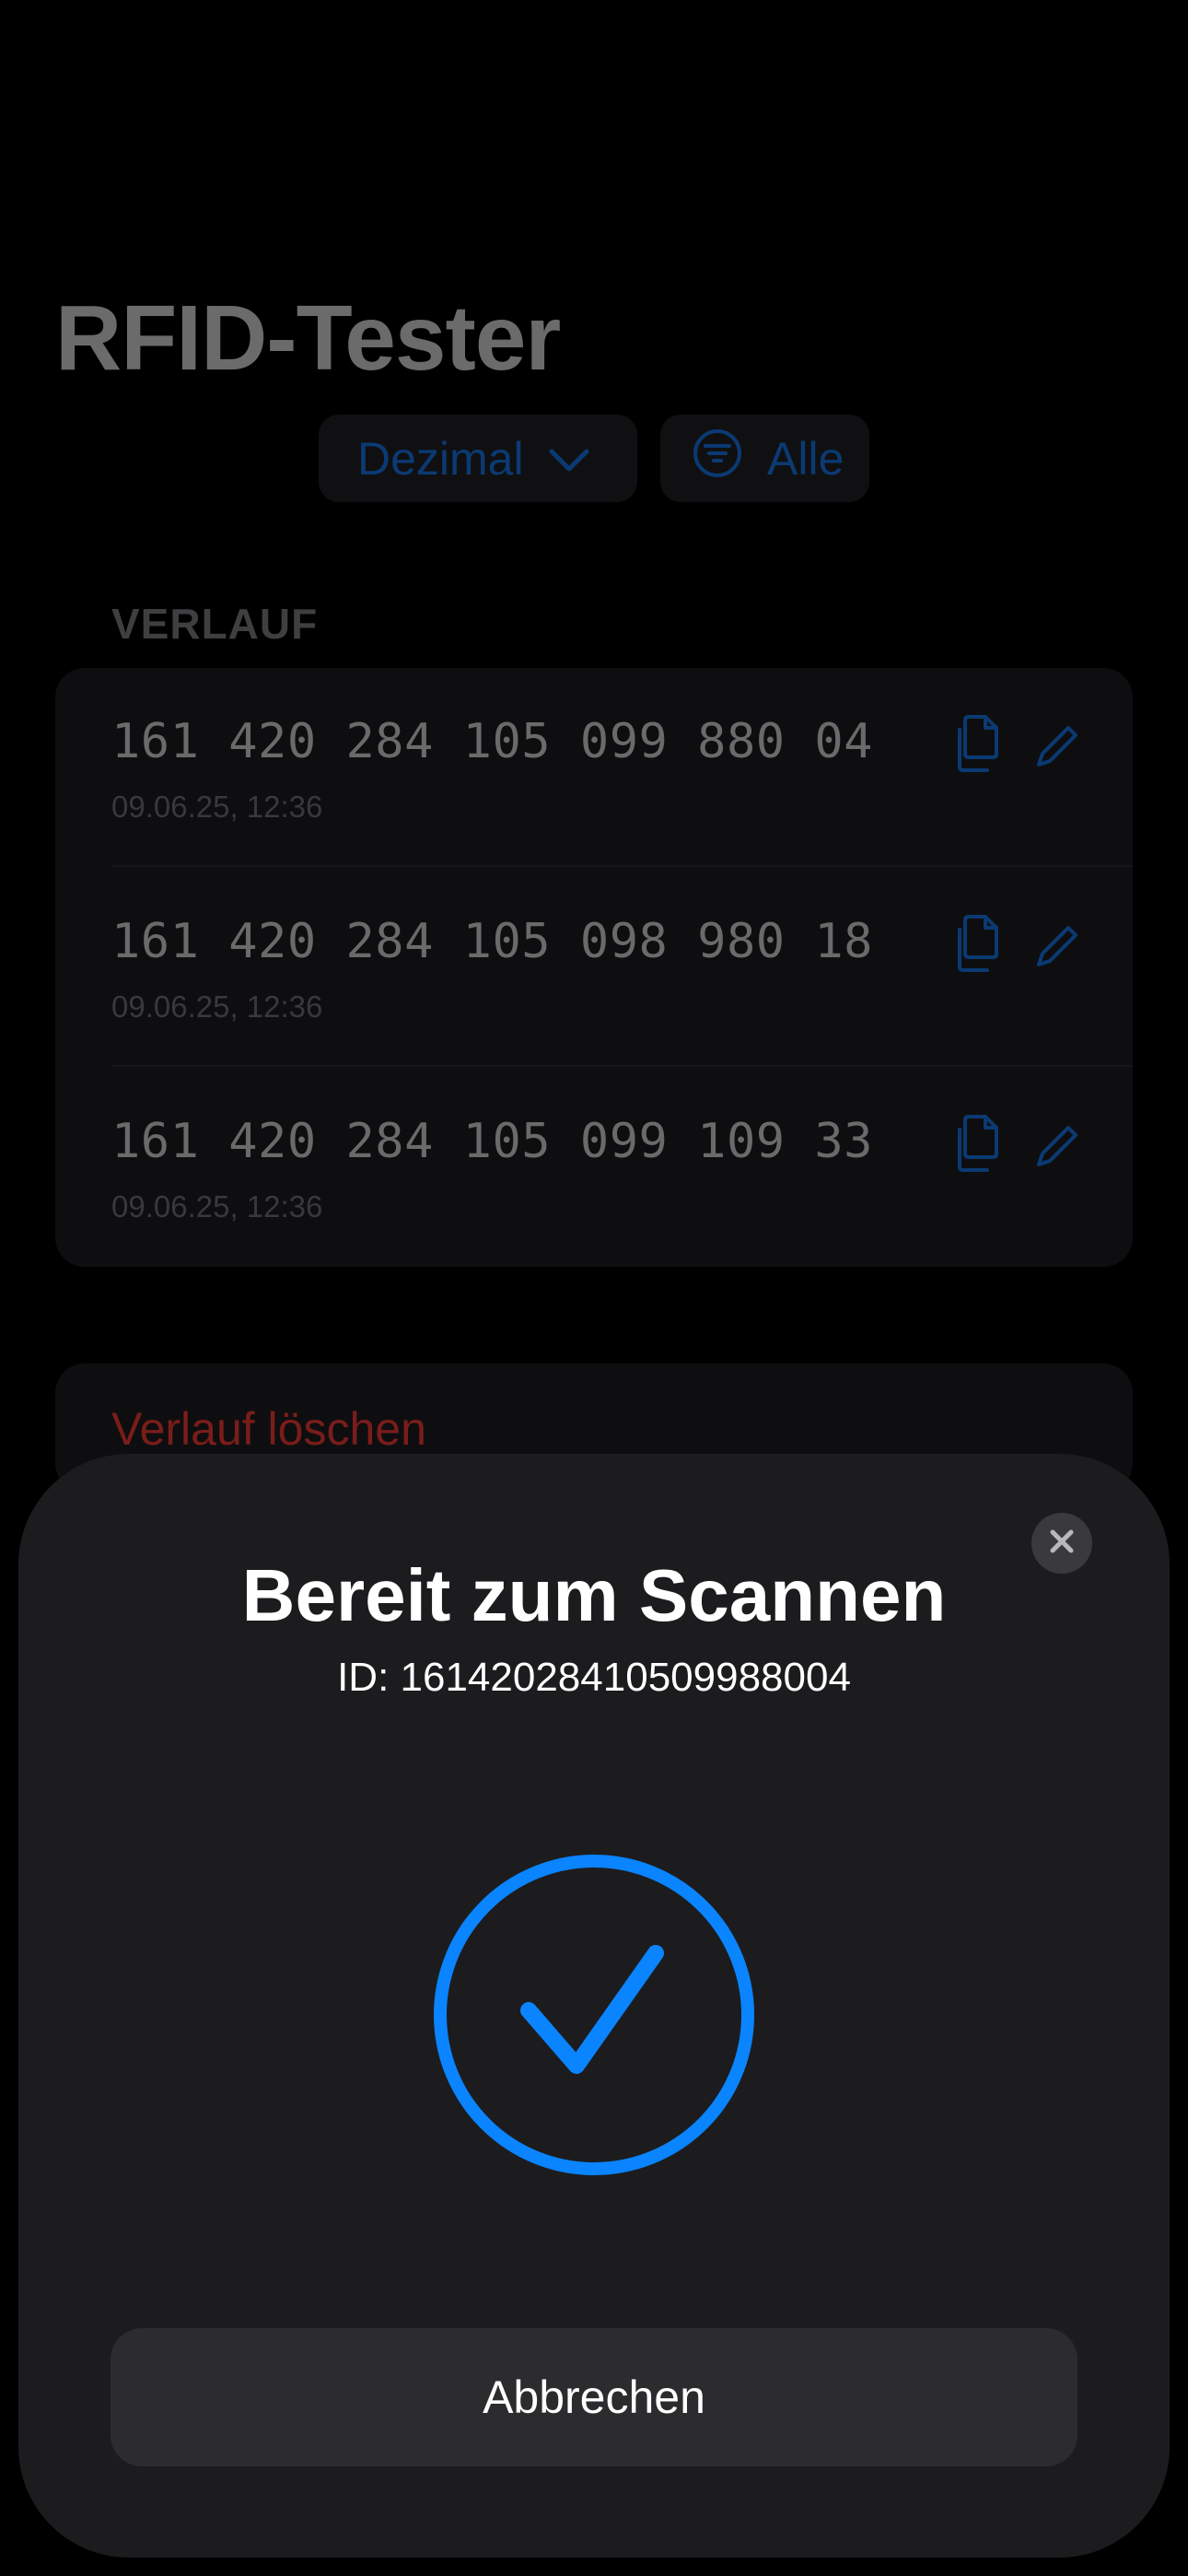  I want to click on format-picker-label: Dezimal, so click(440, 459).